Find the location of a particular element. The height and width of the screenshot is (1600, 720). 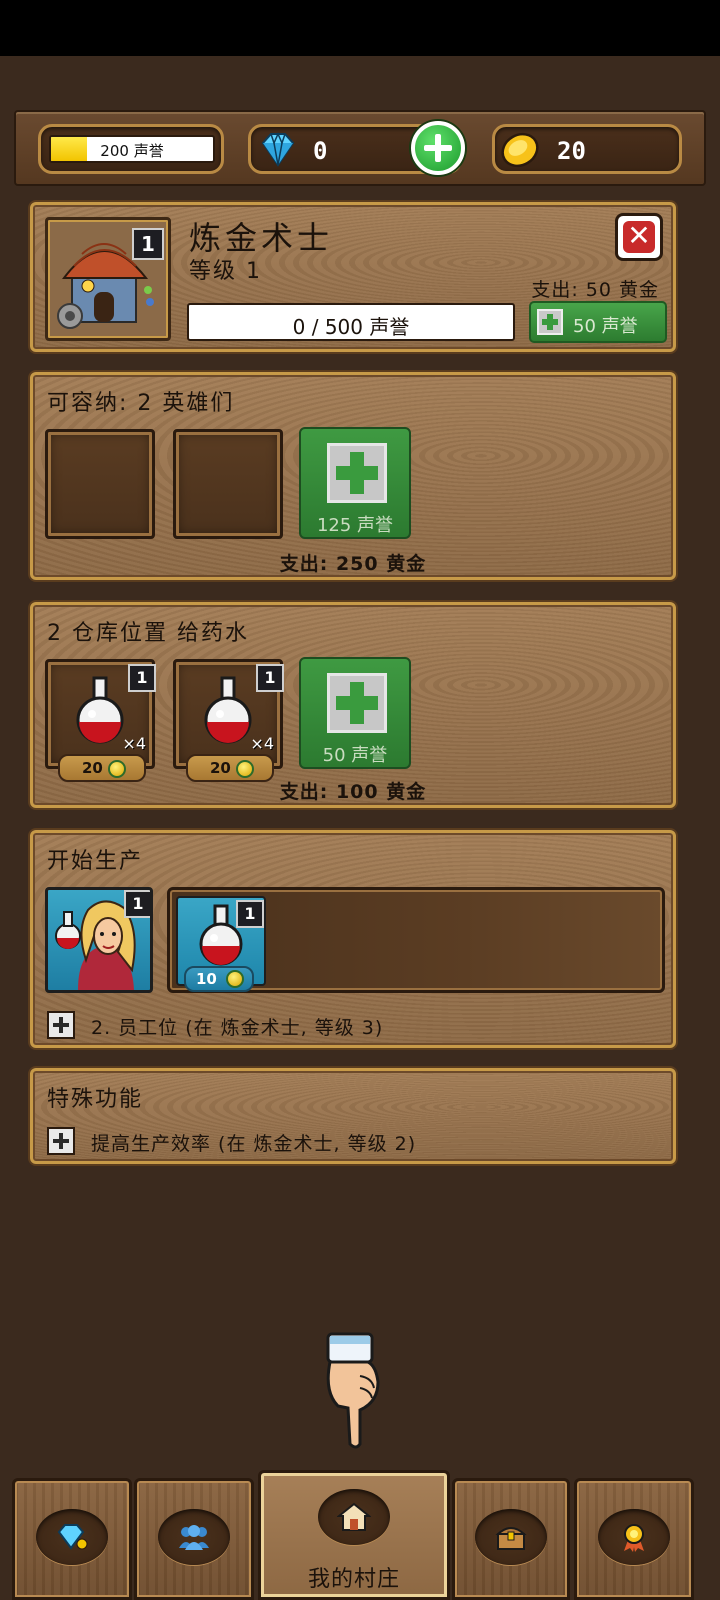

diamond-icon is located at coordinates (278, 149).